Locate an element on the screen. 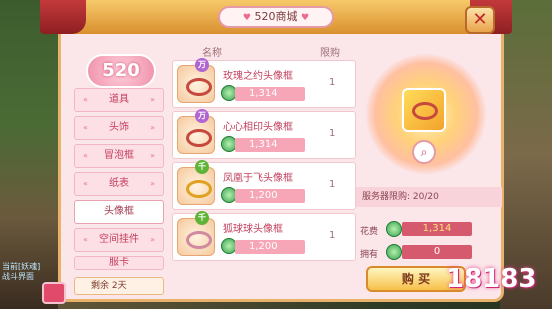 Image resolution: width=552 pixels, height=309 pixels. close-button: ✕ is located at coordinates (480, 20).